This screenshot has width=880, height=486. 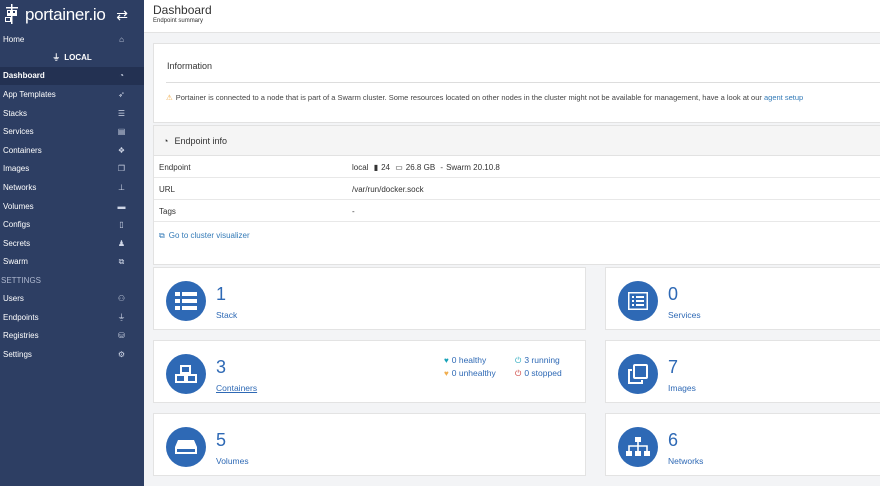 I want to click on sidebar-item-label: Images, so click(x=16, y=169).